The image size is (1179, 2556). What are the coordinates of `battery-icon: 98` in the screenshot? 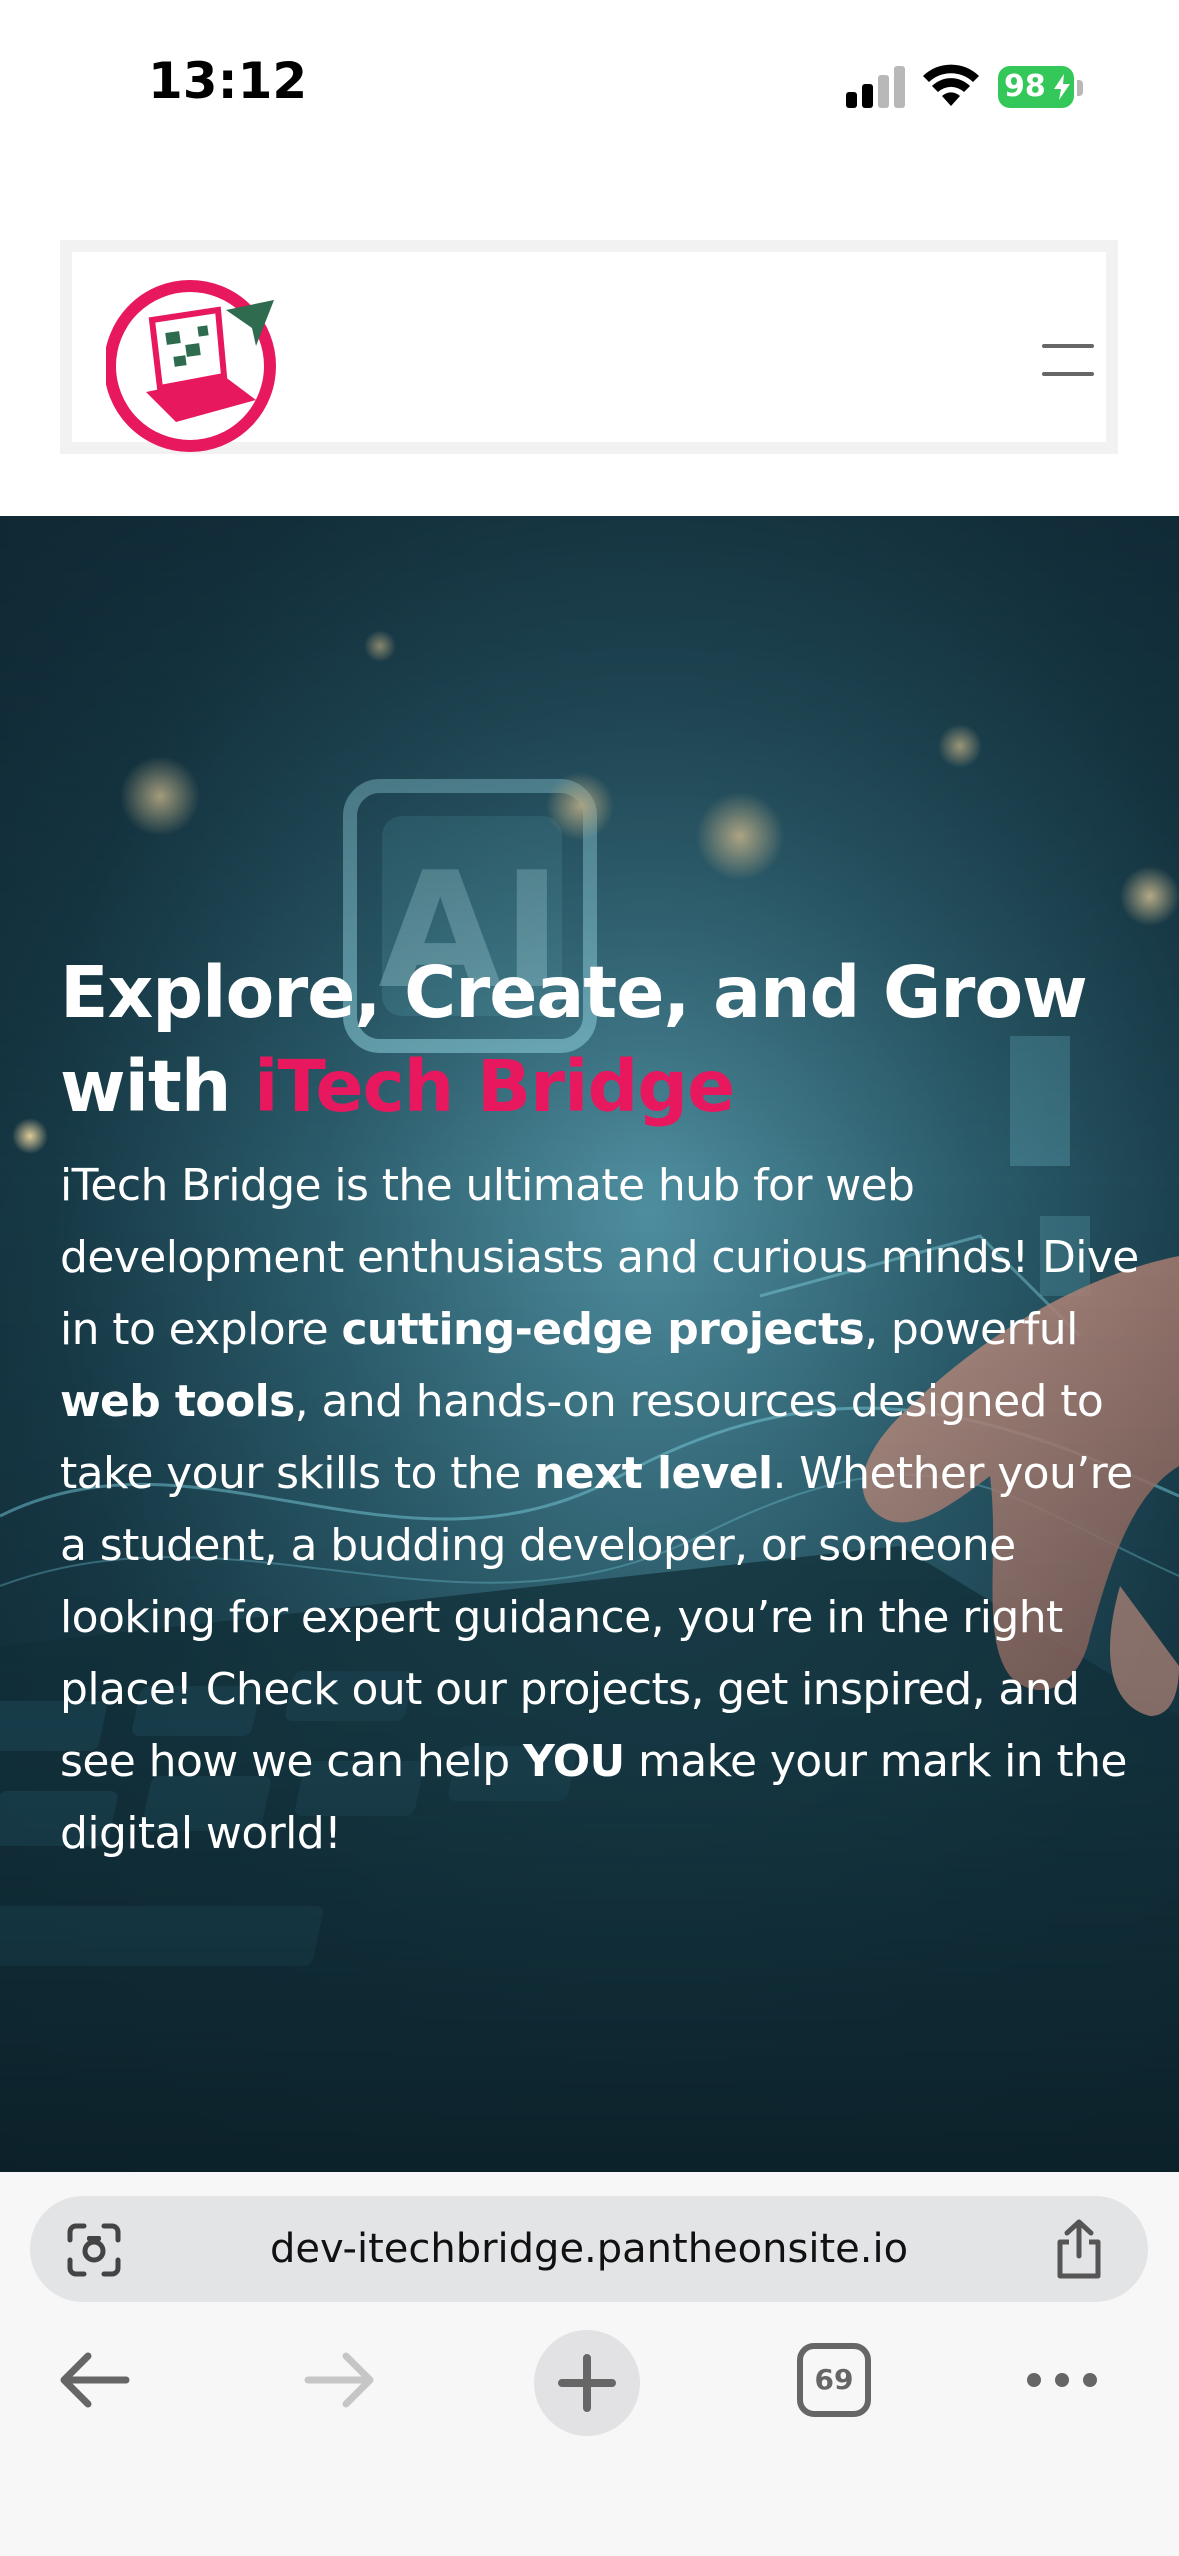 It's located at (1036, 87).